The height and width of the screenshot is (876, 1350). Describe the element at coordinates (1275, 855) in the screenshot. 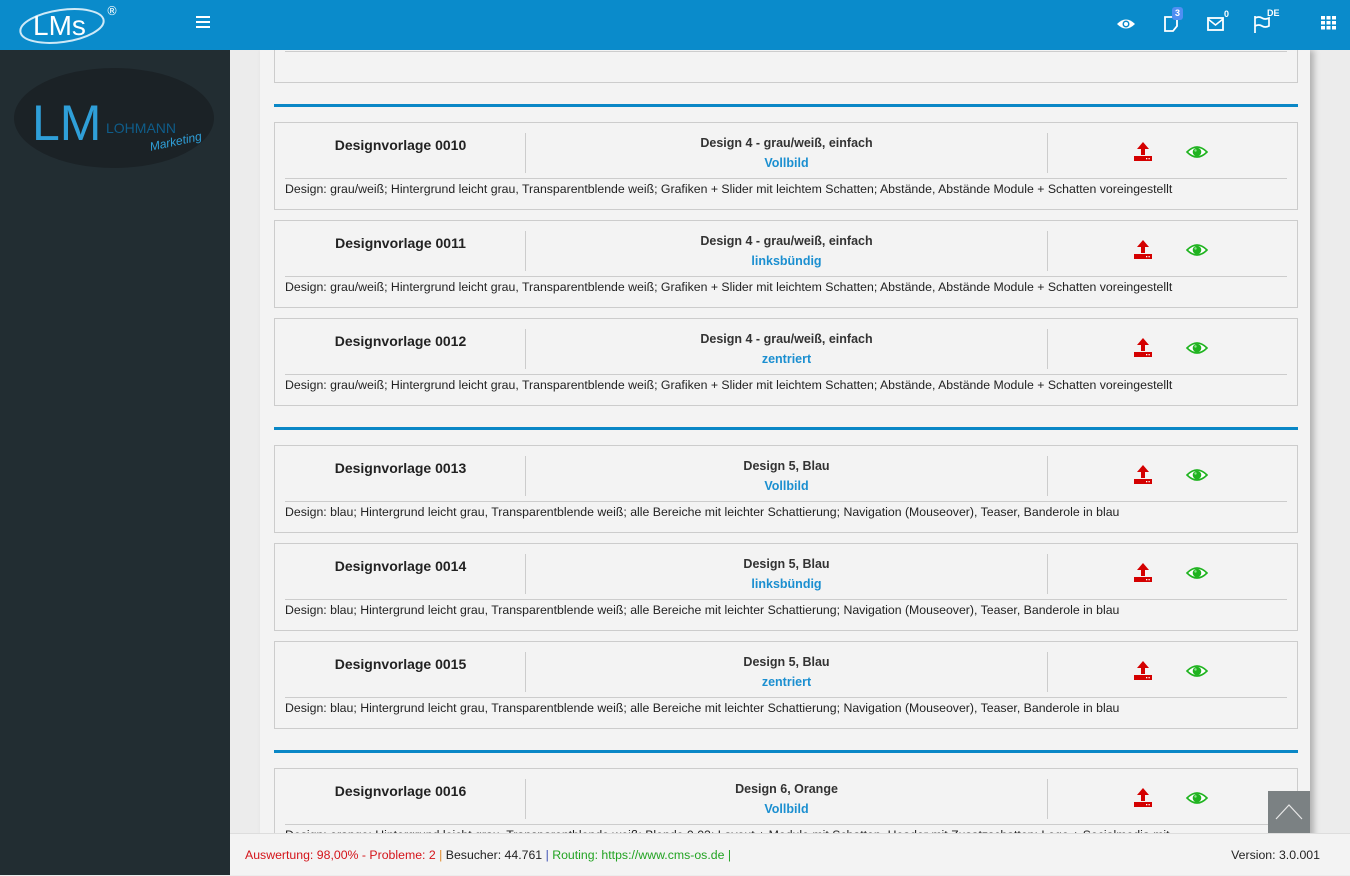

I see `version-label: Version: 3.0.001` at that location.